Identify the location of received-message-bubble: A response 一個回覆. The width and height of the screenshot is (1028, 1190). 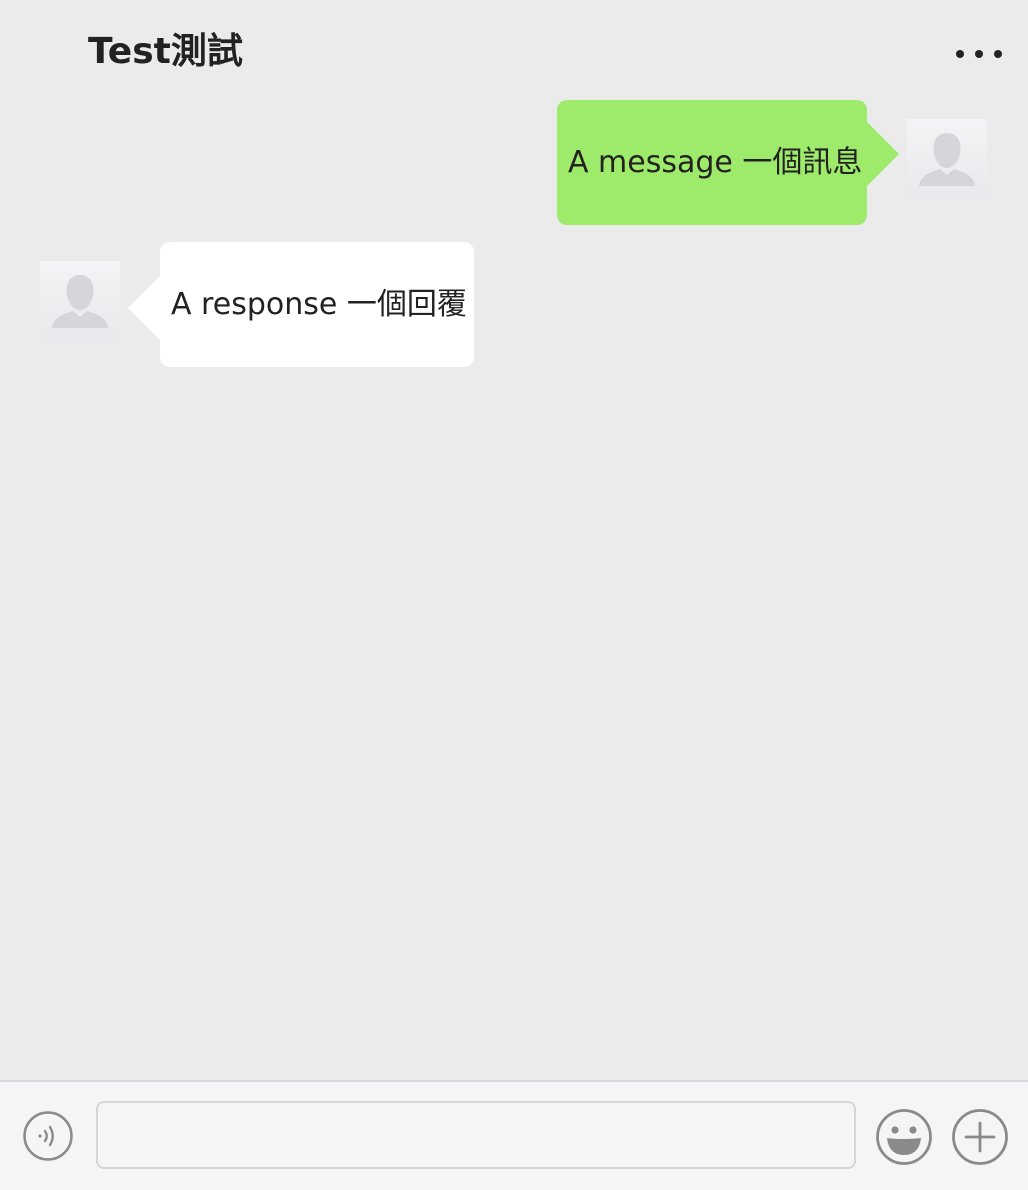
(301, 304).